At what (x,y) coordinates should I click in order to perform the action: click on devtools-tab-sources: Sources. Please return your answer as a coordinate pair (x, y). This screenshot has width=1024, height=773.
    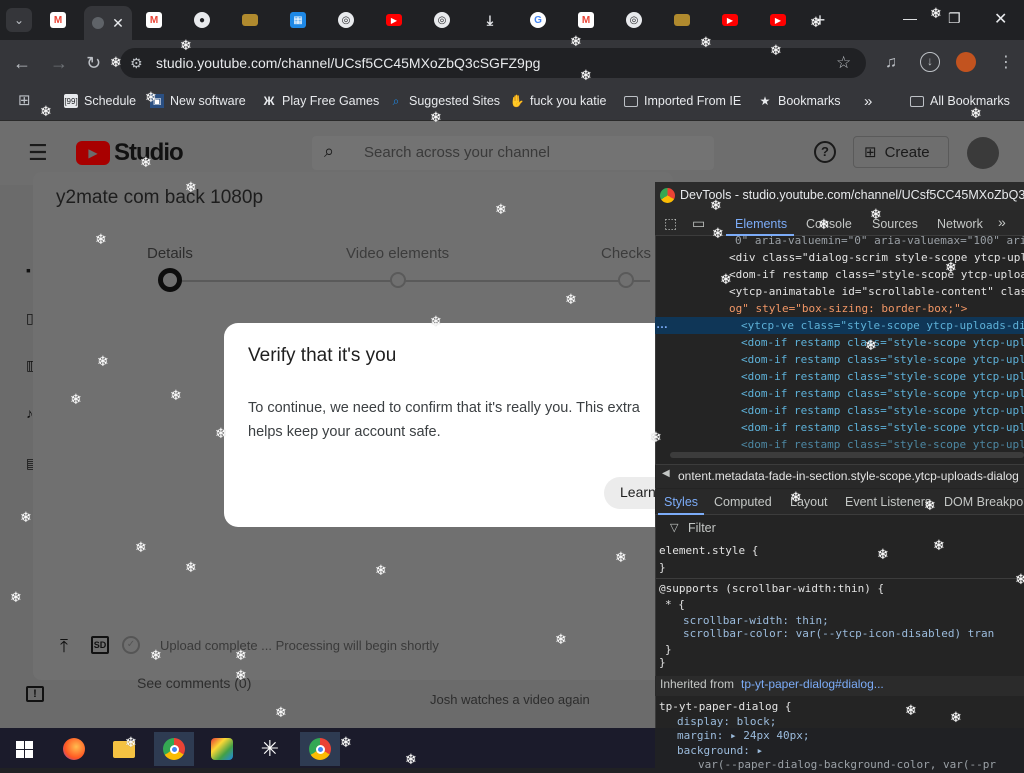
    Looking at the image, I should click on (895, 224).